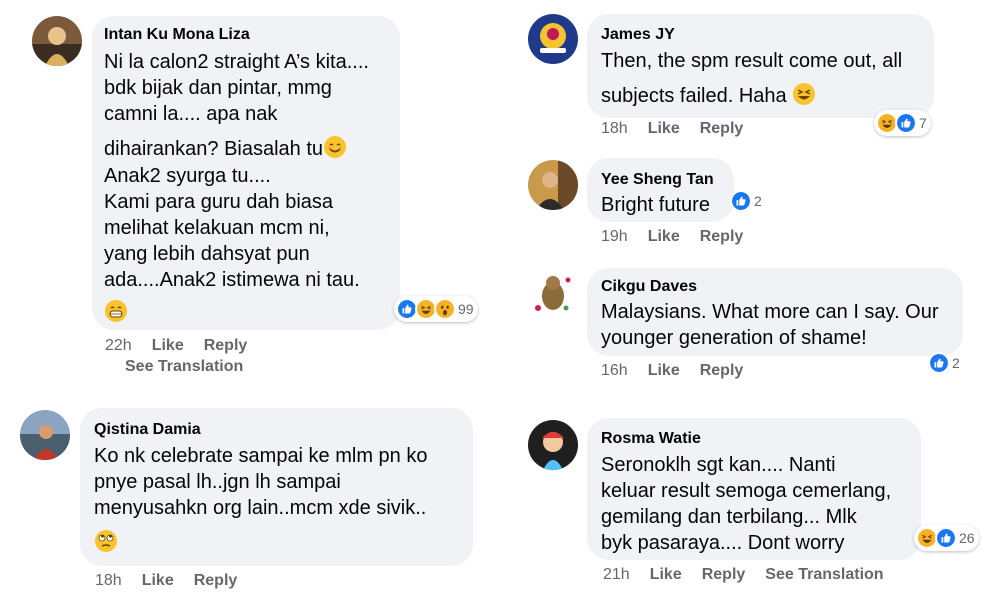 Image resolution: width=1000 pixels, height=593 pixels. Describe the element at coordinates (752, 61) in the screenshot. I see `comment-line: Then, the spm result come out, all` at that location.